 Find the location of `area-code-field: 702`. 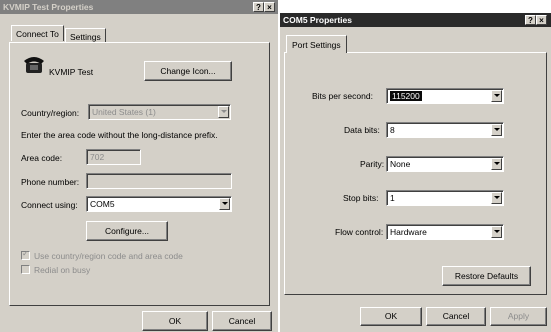

area-code-field: 702 is located at coordinates (113, 157).